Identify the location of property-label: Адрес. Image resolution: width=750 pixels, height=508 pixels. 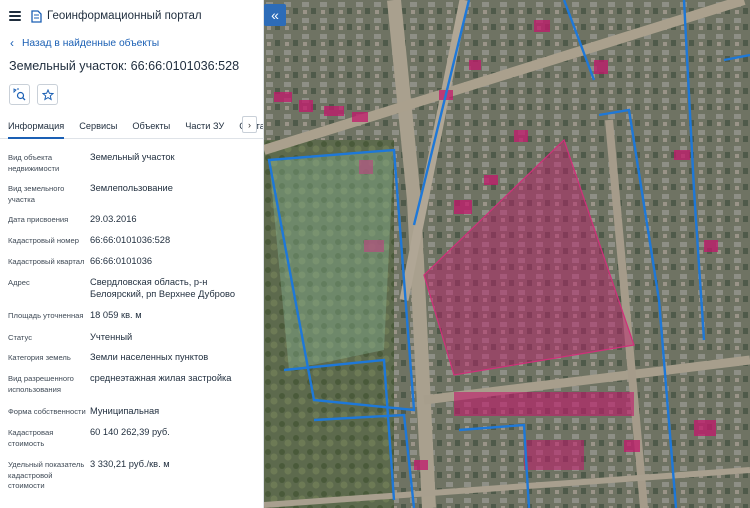
(19, 282).